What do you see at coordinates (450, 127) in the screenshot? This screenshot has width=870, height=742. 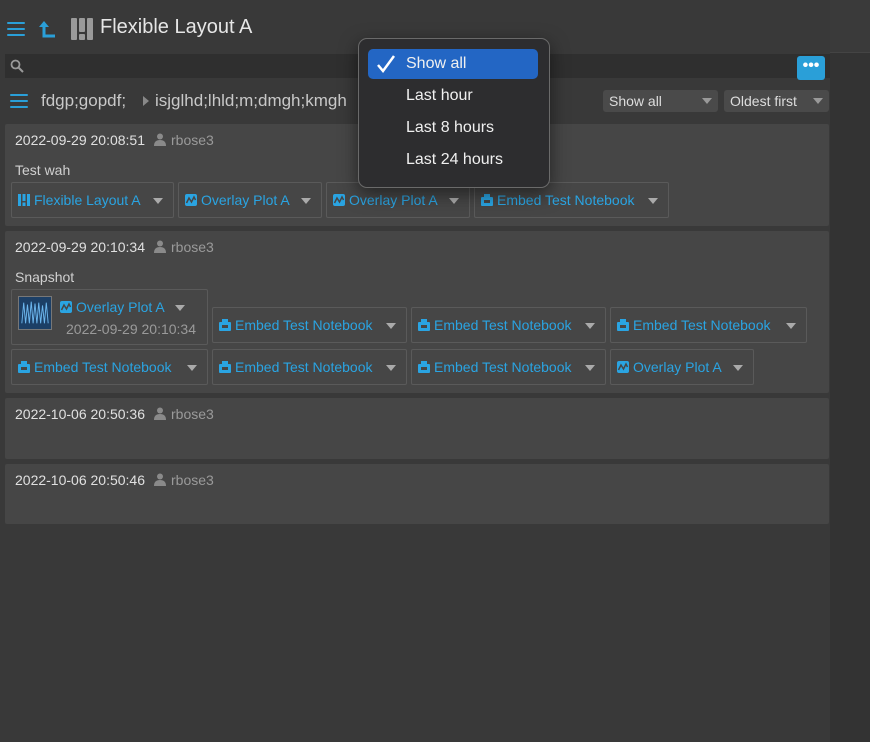 I see `menu-item-label: Last 8 hours` at bounding box center [450, 127].